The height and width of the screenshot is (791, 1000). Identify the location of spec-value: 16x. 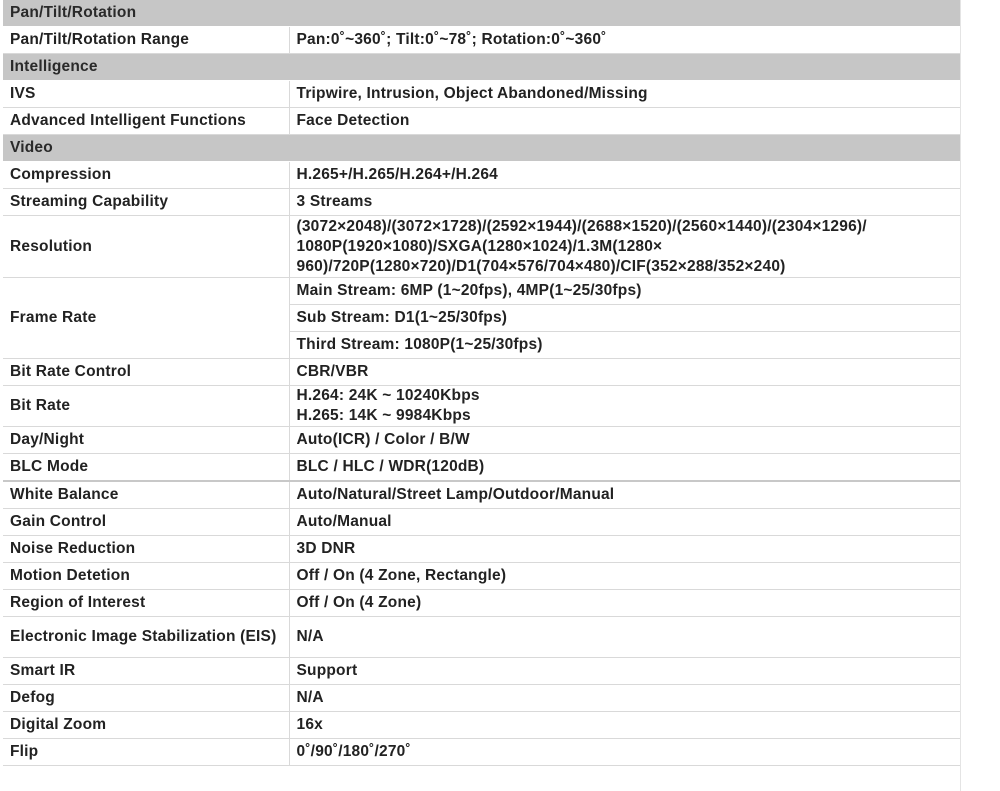
(624, 725).